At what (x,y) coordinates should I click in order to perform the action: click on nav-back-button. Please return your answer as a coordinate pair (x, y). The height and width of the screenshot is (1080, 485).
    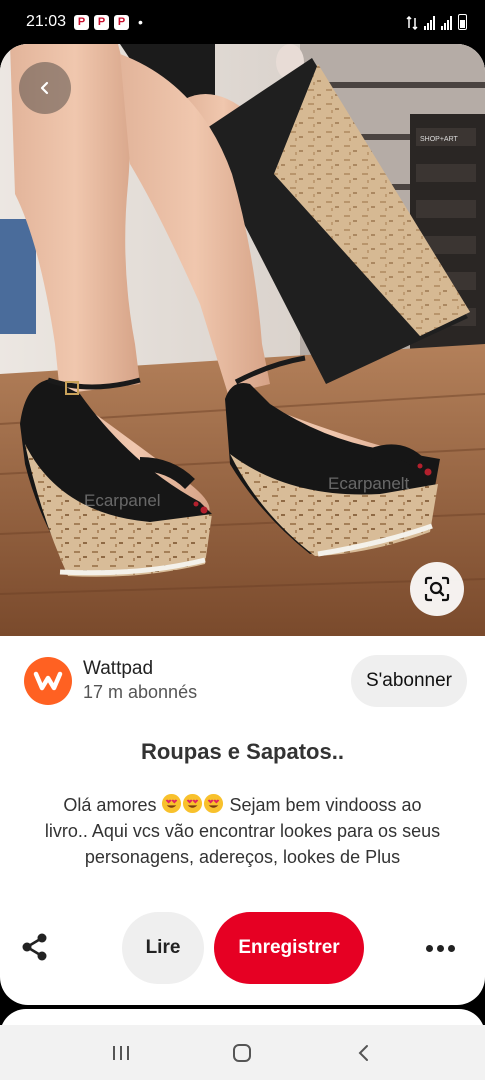
    Looking at the image, I should click on (364, 1053).